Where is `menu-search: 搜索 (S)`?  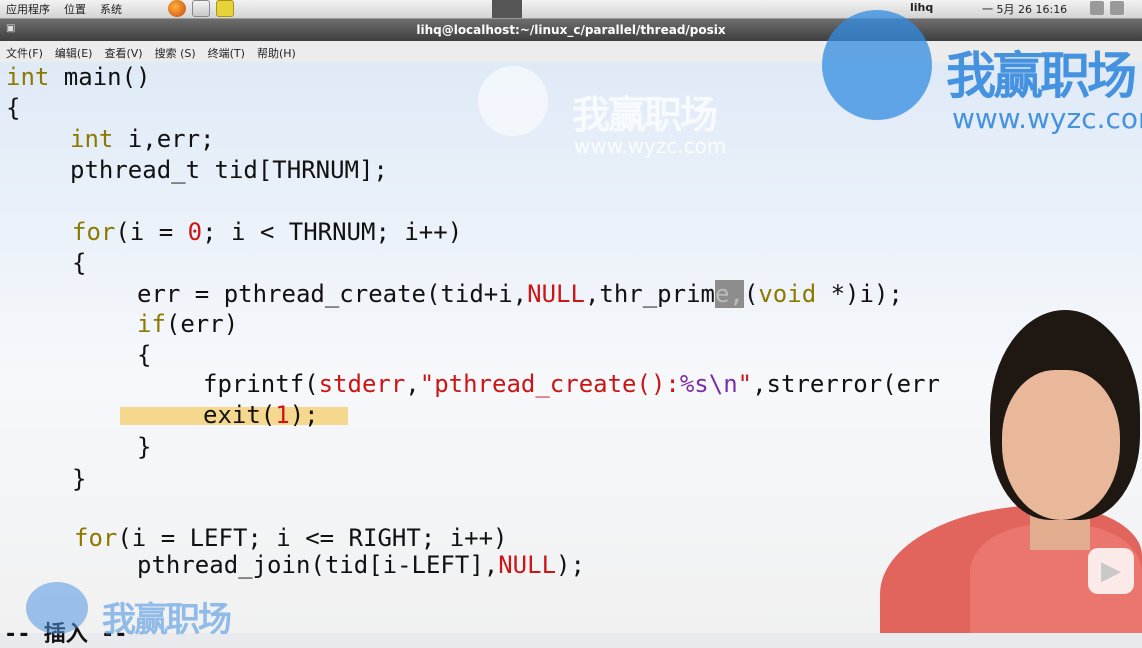 menu-search: 搜索 (S) is located at coordinates (175, 51).